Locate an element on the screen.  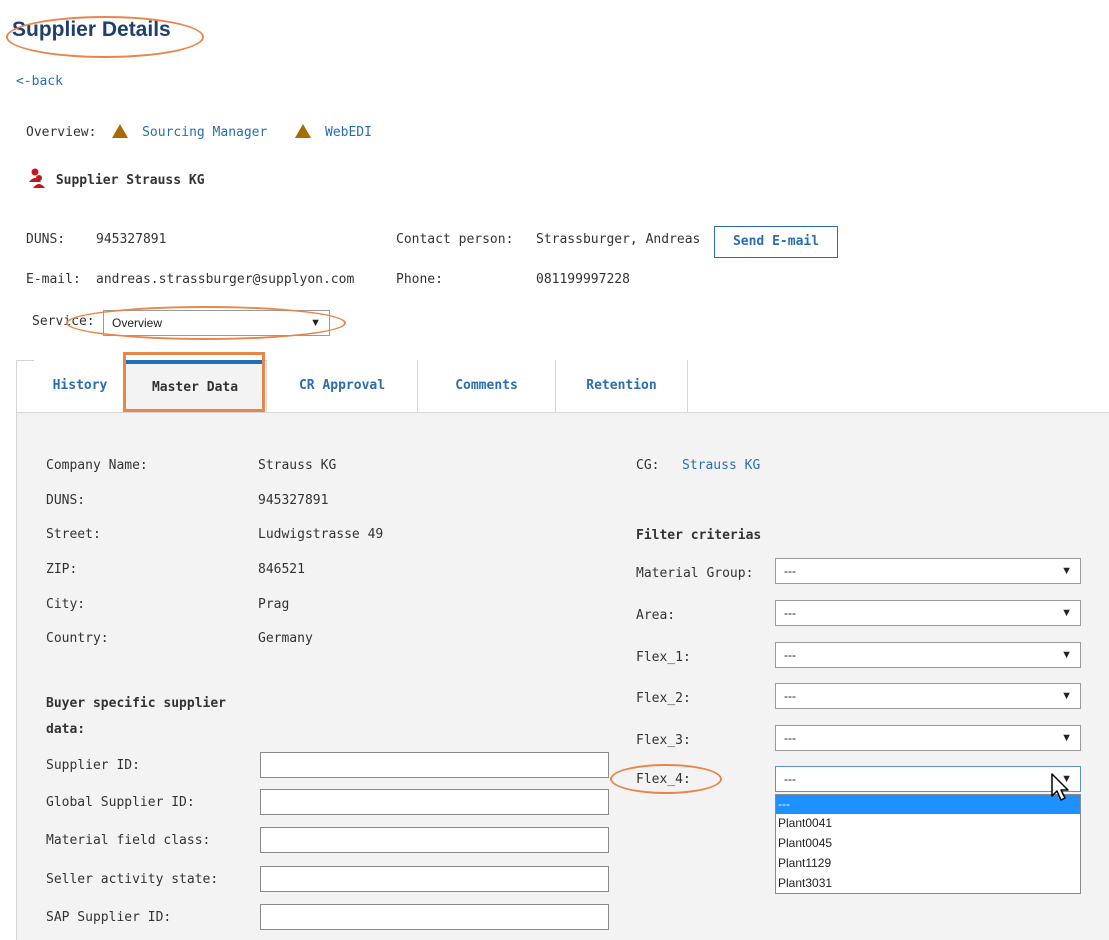
street-value: Ludwigstrasse 49 is located at coordinates (321, 534).